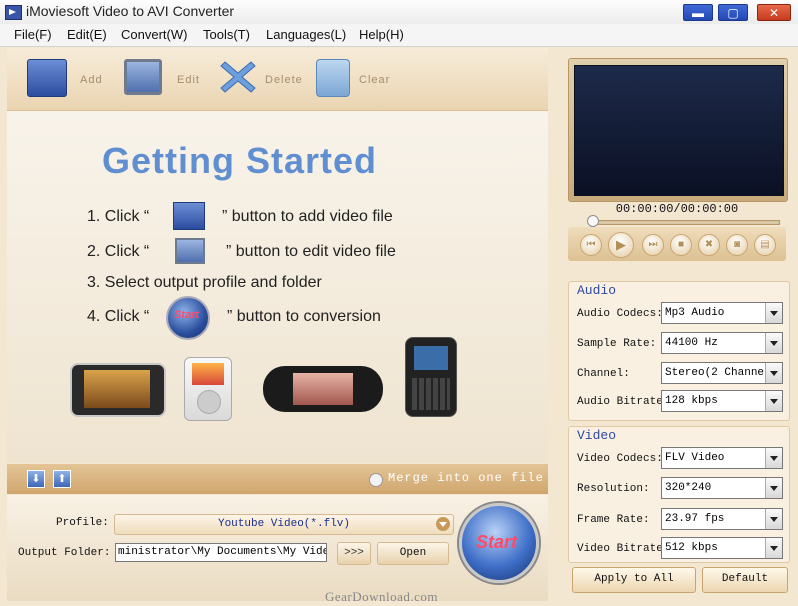  I want to click on apply-to-all-button: Apply to All, so click(634, 580).